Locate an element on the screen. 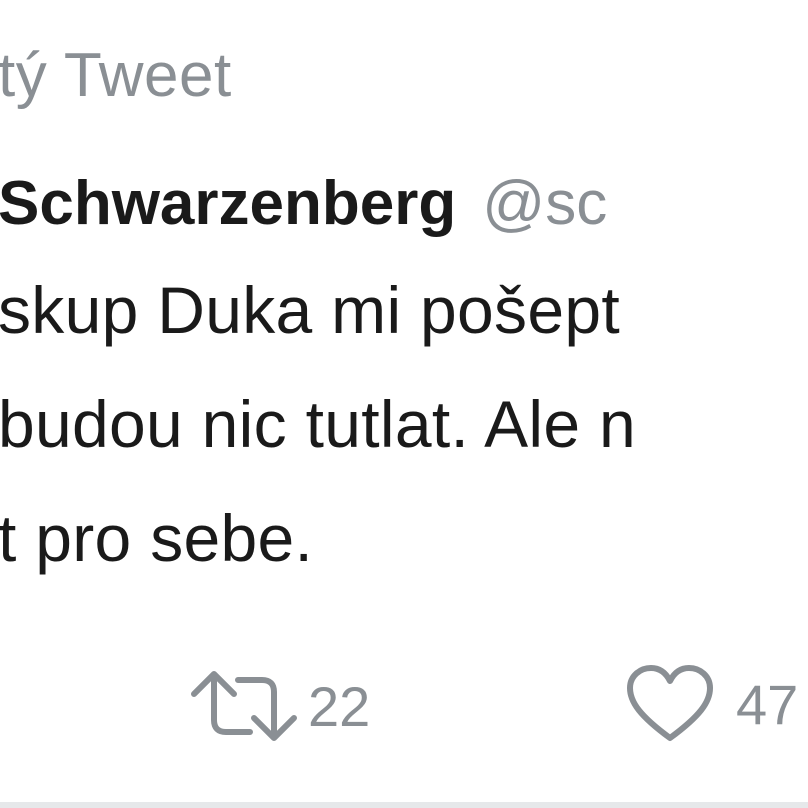  like-button: 47 is located at coordinates (712, 704).